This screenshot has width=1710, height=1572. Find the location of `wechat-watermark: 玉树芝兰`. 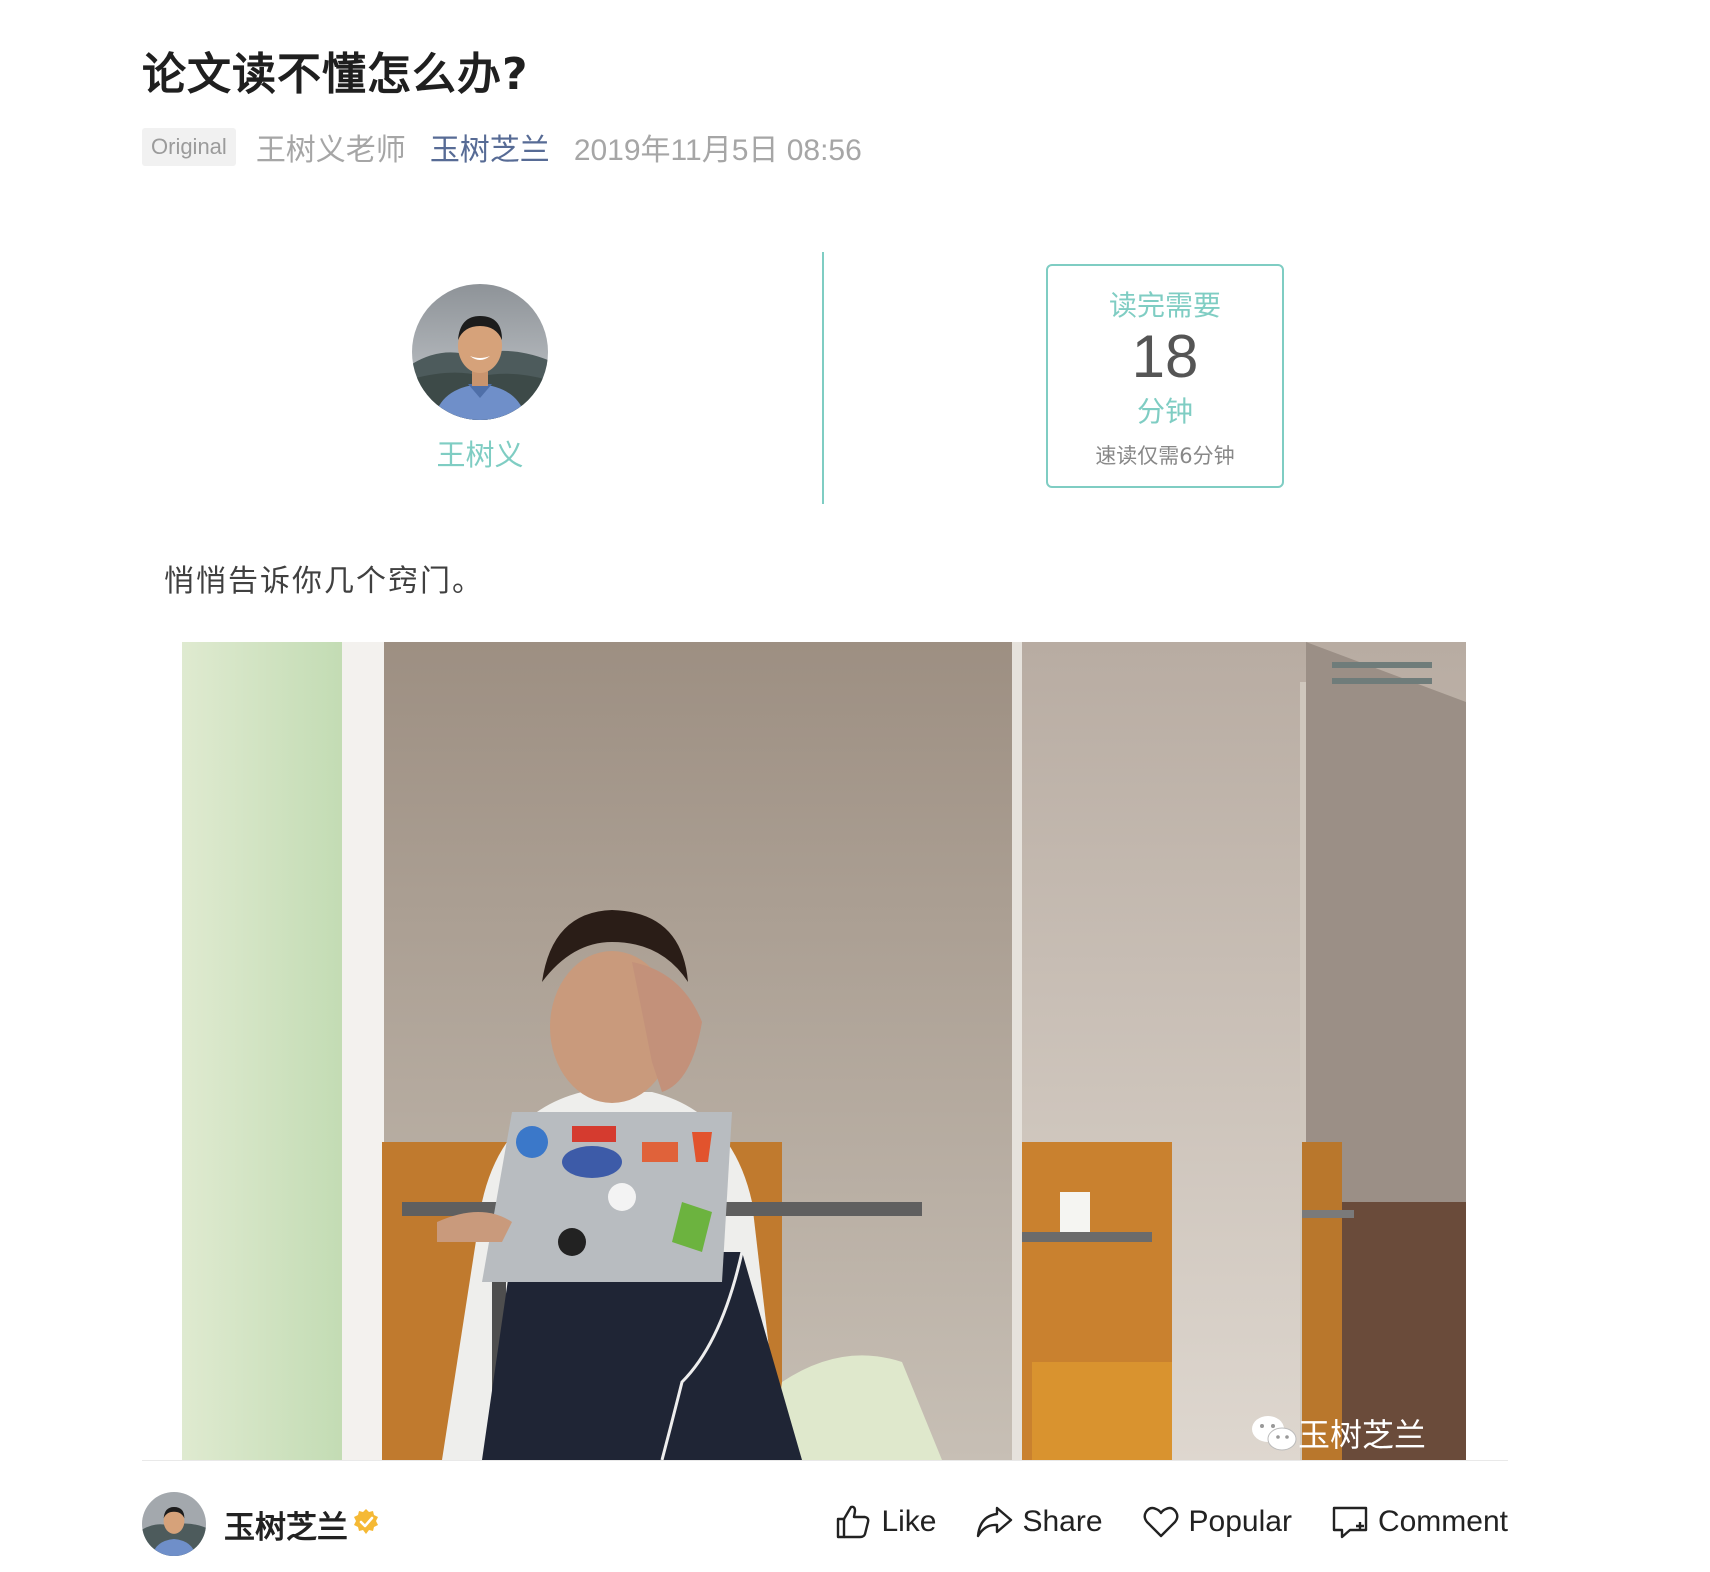

wechat-watermark: 玉树芝兰 is located at coordinates (1338, 1433).